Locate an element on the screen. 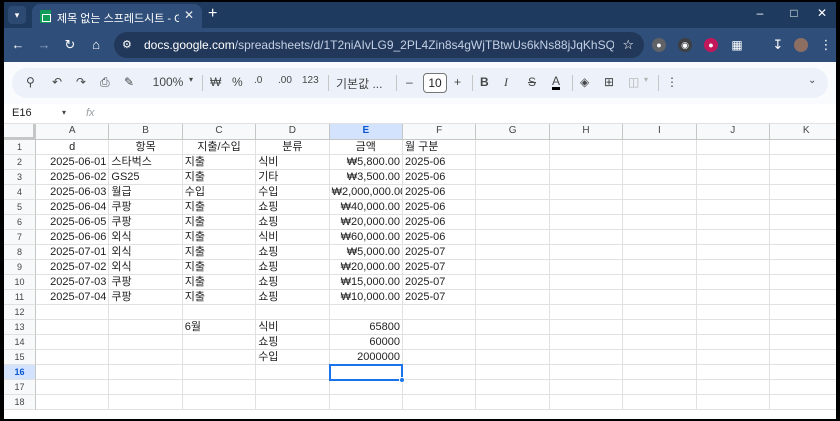 Image resolution: width=840 pixels, height=421 pixels. cell-a18 is located at coordinates (73, 402).